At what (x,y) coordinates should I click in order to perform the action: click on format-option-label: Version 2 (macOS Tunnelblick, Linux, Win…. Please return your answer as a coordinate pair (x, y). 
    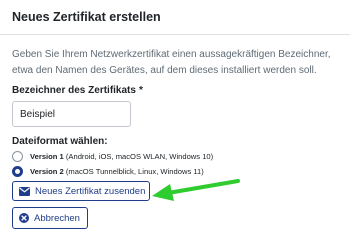
    Looking at the image, I should click on (117, 171).